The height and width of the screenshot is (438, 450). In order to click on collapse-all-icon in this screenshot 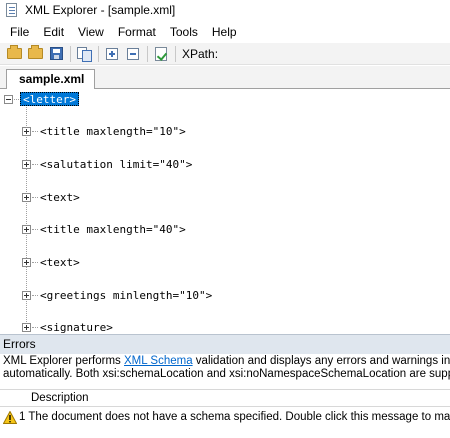, I will do `click(133, 53)`.